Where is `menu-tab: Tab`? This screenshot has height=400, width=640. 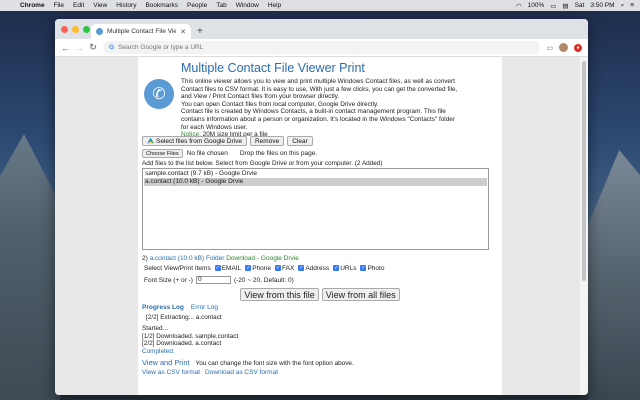
menu-tab: Tab is located at coordinates (221, 5).